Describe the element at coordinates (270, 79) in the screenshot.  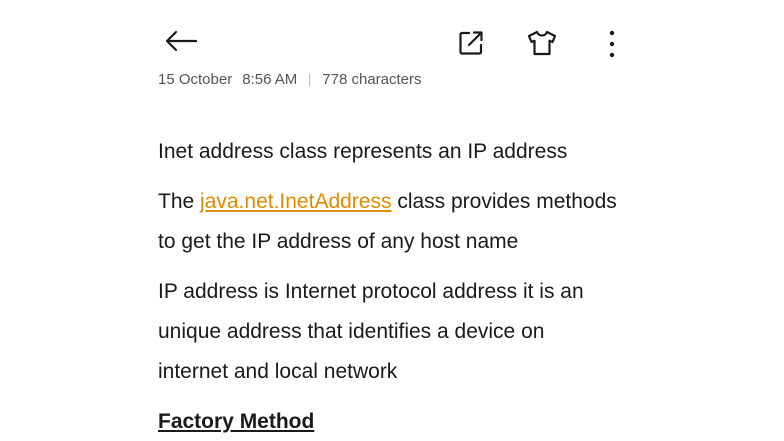
I see `note-time: 8:56 AM` at that location.